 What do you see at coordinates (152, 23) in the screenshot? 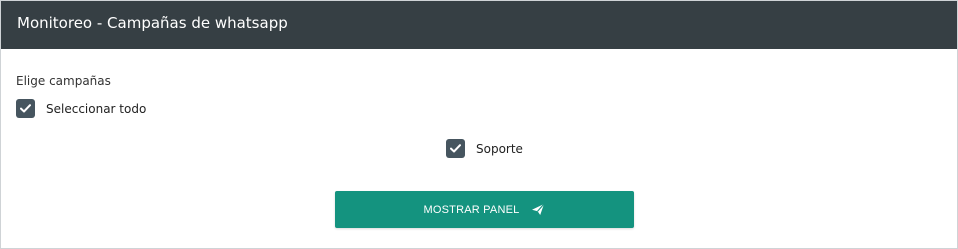
I see `page-title: Monitoreo - Campañas de whatsapp` at bounding box center [152, 23].